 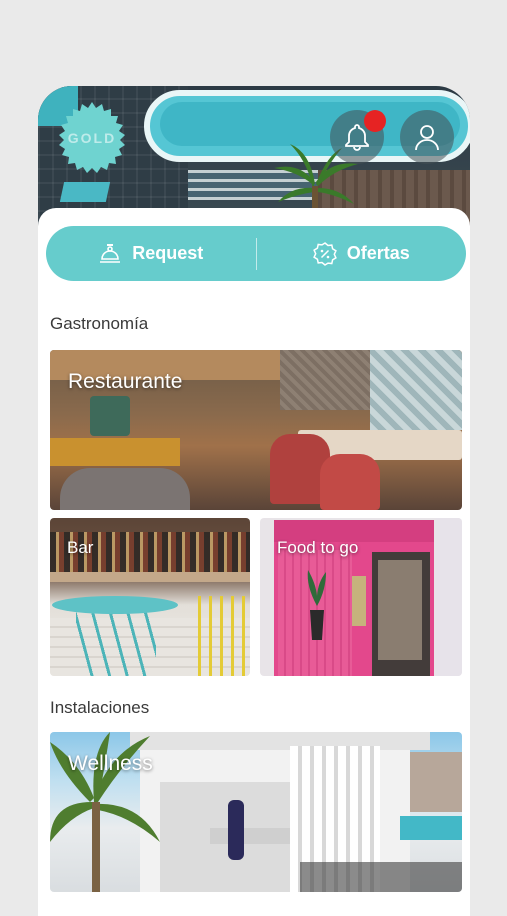 What do you see at coordinates (115, 452) in the screenshot?
I see `restaurante-bench` at bounding box center [115, 452].